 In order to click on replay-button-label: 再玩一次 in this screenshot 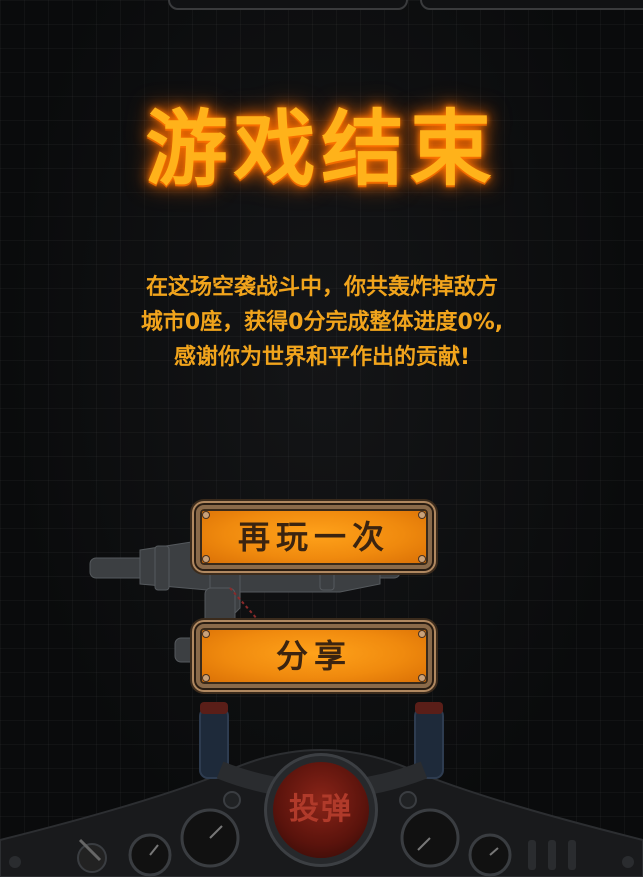, I will do `click(313, 537)`.